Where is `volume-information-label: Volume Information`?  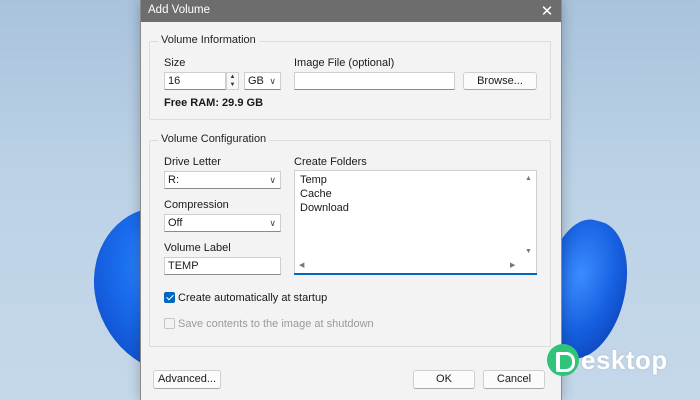
volume-information-label: Volume Information is located at coordinates (208, 40).